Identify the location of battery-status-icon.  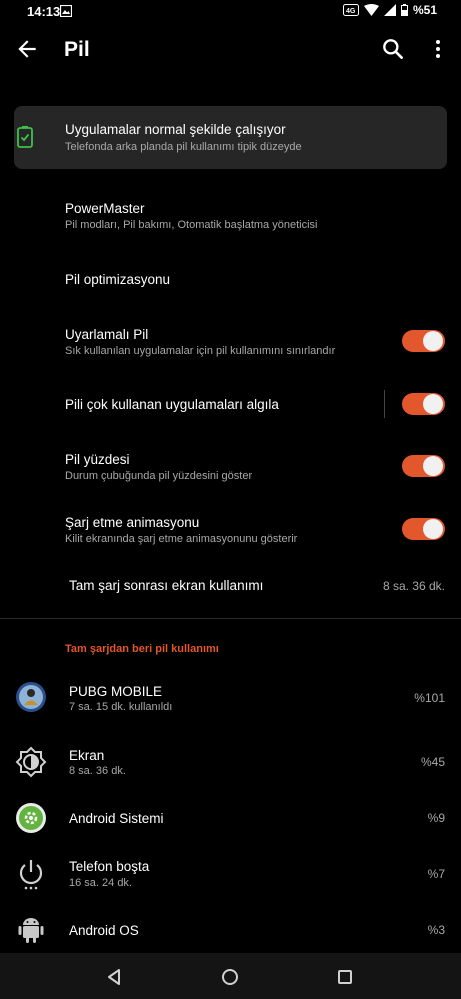
(404, 10).